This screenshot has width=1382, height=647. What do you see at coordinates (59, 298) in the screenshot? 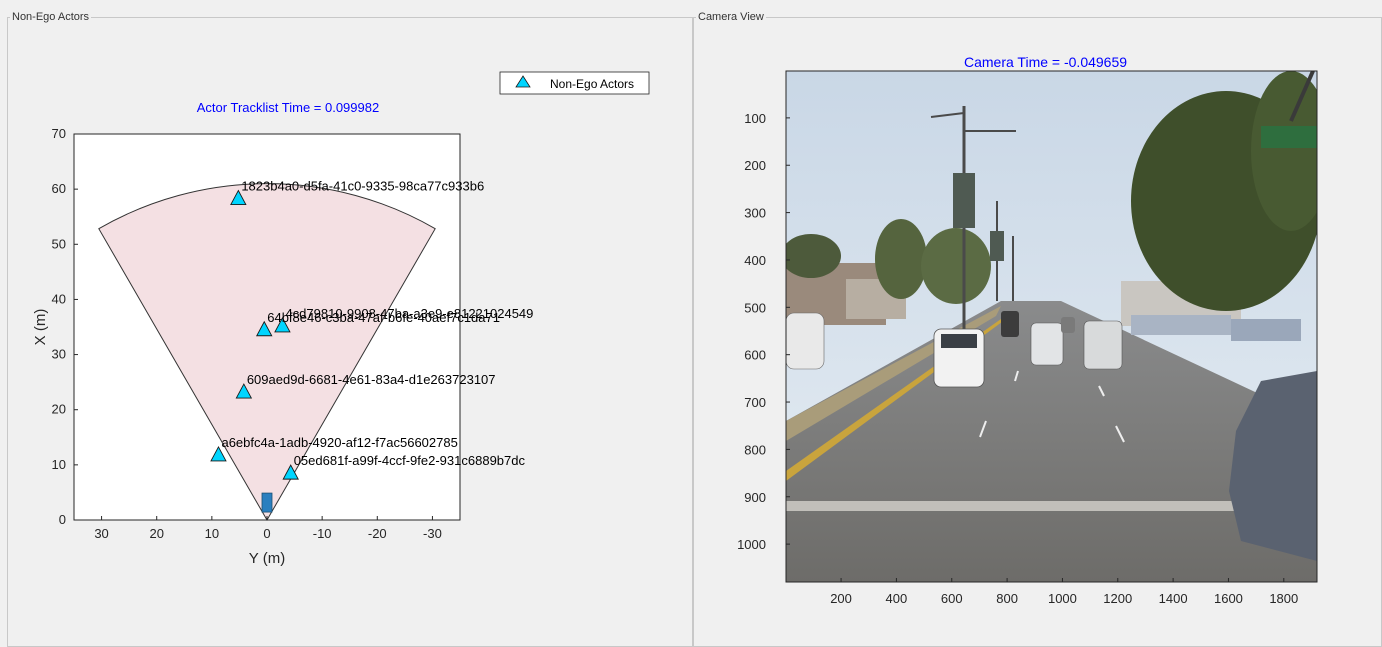
I see `y-tick-label: 40` at bounding box center [59, 298].